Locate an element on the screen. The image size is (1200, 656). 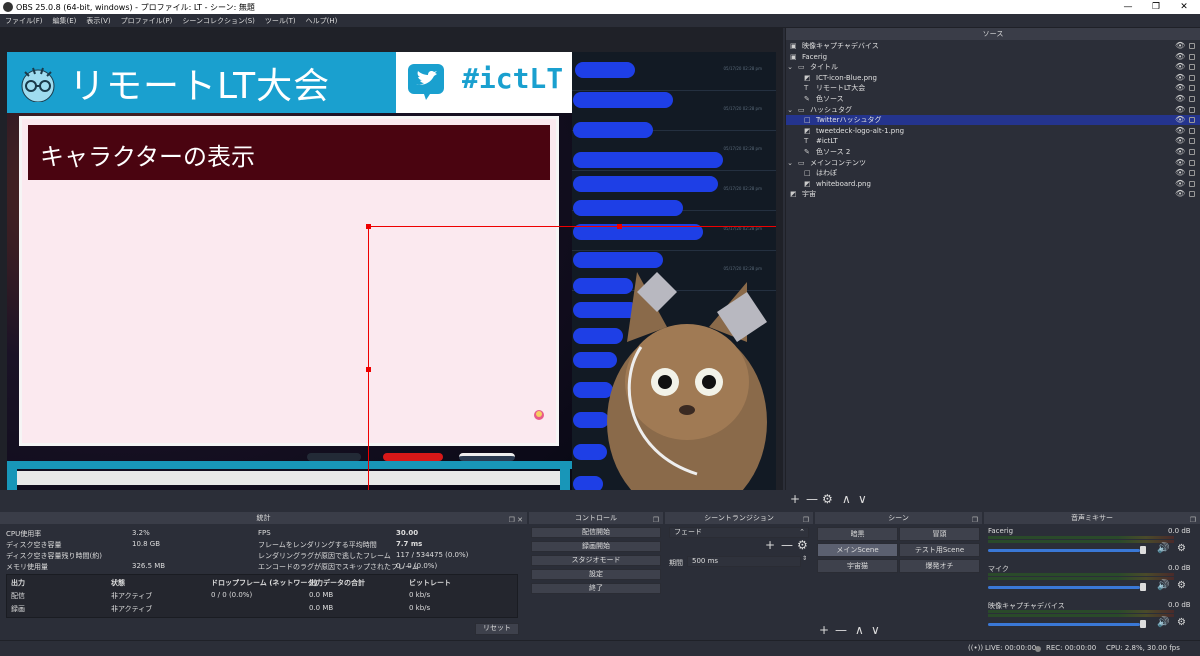
source-item: ◩ ICT-icon-Blue.png 👁 is located at coordinates (993, 78).